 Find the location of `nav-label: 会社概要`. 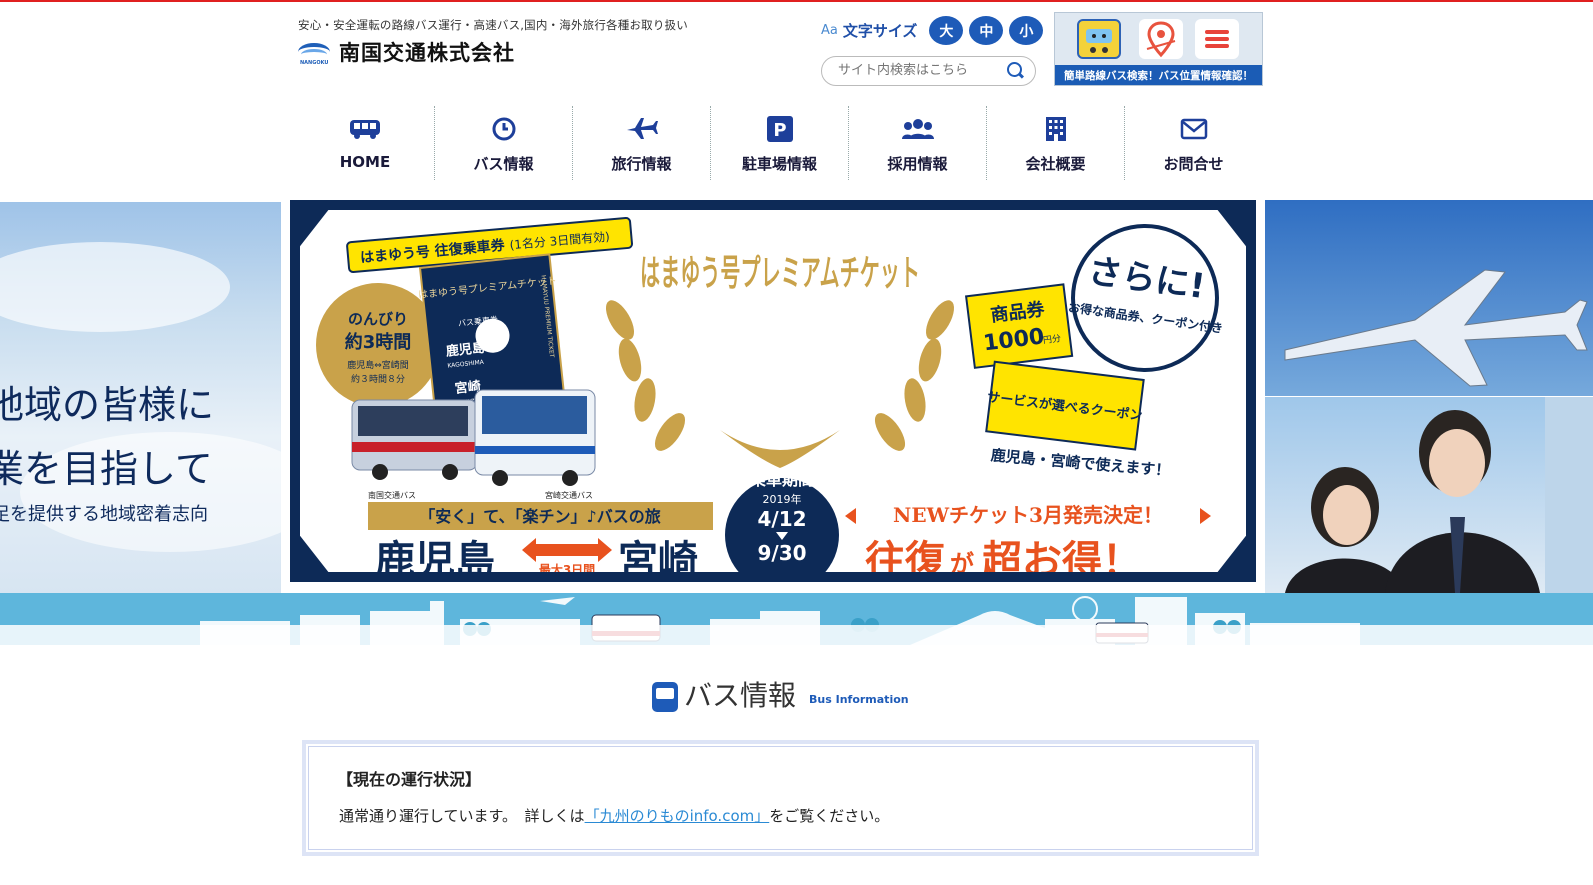

nav-label: 会社概要 is located at coordinates (1055, 164).